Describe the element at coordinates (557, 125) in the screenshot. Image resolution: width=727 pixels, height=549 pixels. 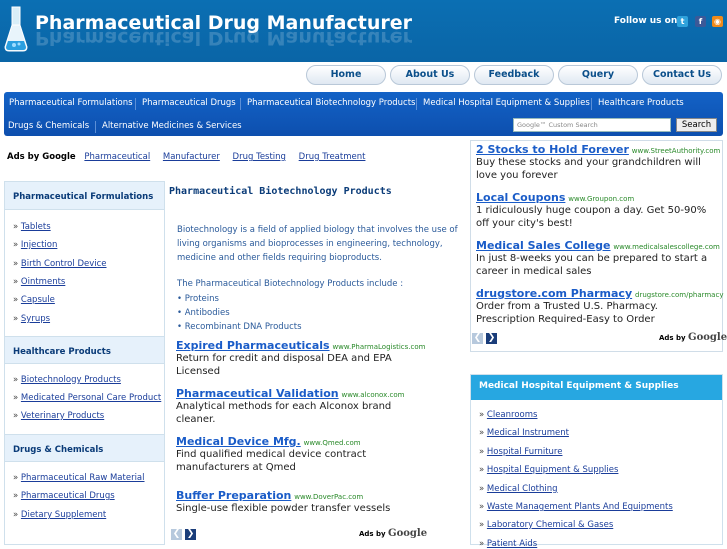
I see `search-placeholder: Google™ Custom Search` at that location.